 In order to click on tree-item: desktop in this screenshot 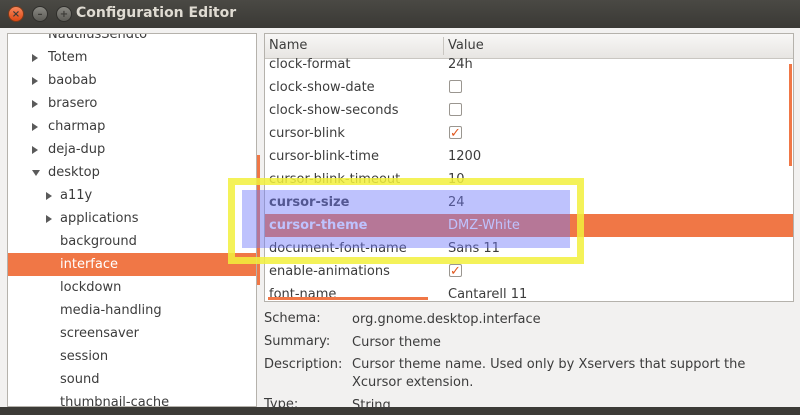, I will do `click(132, 172)`.